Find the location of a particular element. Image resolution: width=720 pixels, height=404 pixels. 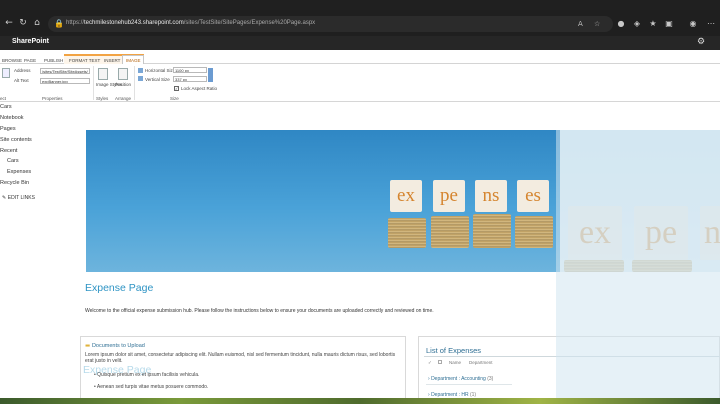

documents-title: ▬ Documents to Upload is located at coordinates (115, 346).